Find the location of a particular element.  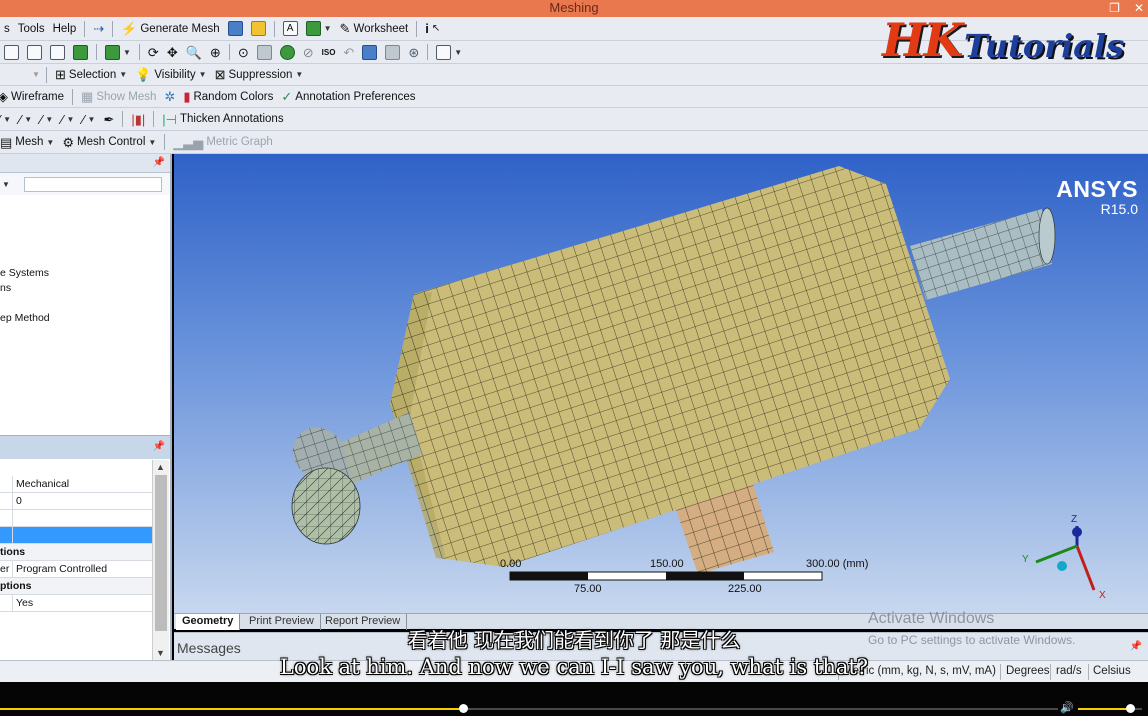

volume-icon: 🔊 is located at coordinates (1067, 707).